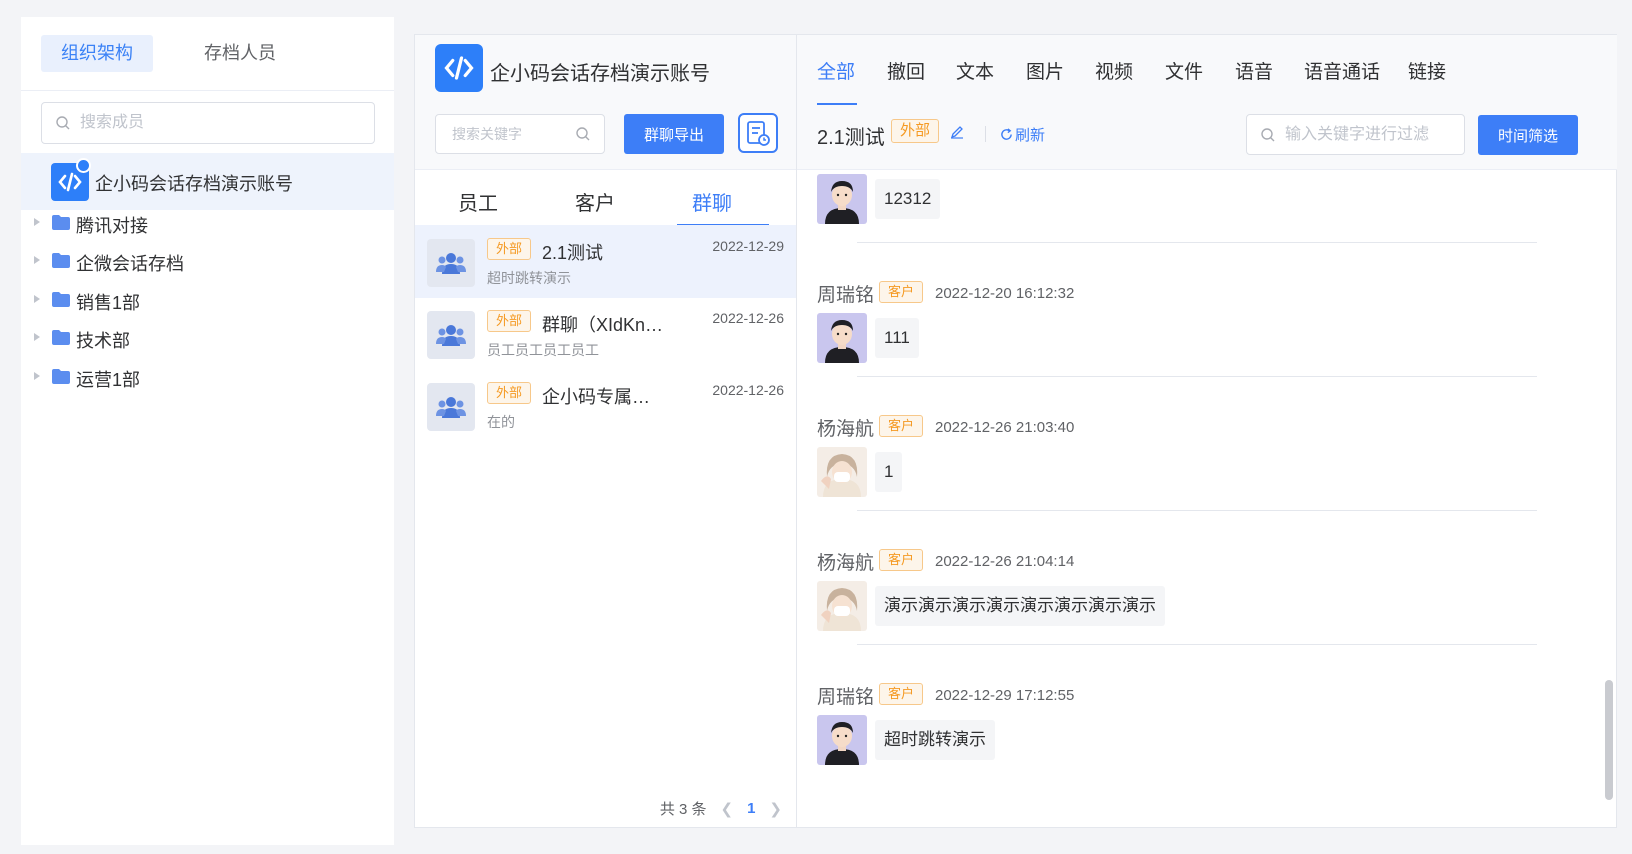 The height and width of the screenshot is (854, 1632). I want to click on group-last-message: 员工员工员工员工, so click(543, 350).